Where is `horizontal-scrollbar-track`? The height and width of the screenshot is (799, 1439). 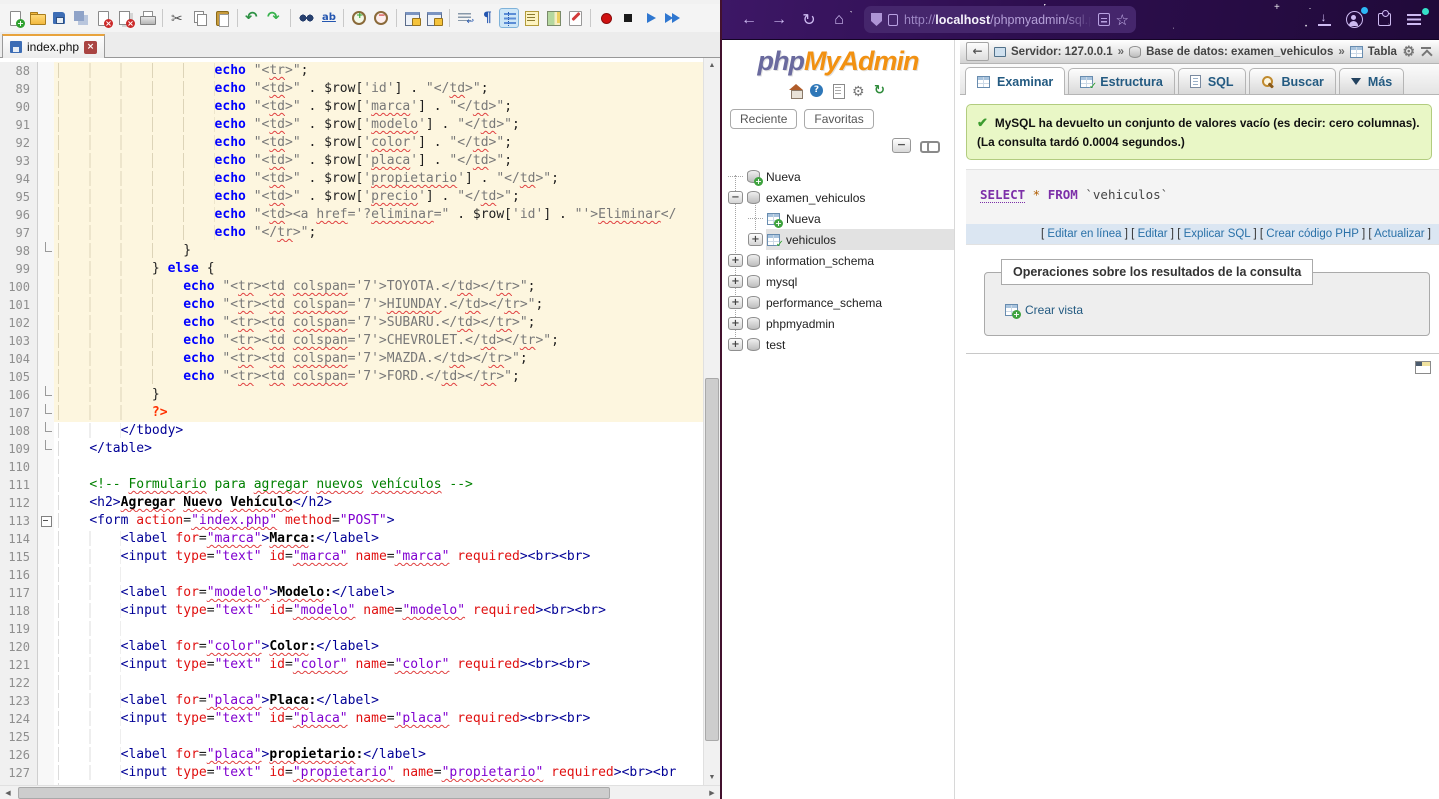 horizontal-scrollbar-track is located at coordinates (360, 792).